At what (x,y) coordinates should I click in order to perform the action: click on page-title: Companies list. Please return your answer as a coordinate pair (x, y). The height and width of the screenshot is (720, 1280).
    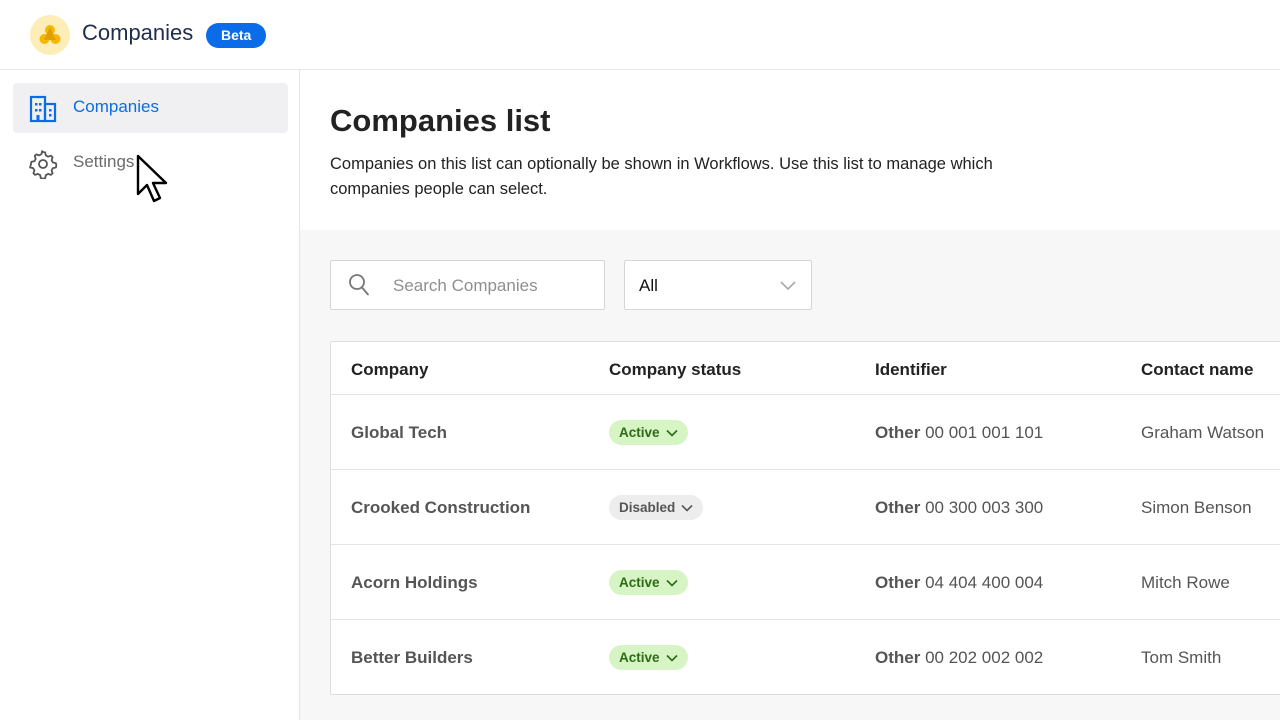
    Looking at the image, I should click on (440, 120).